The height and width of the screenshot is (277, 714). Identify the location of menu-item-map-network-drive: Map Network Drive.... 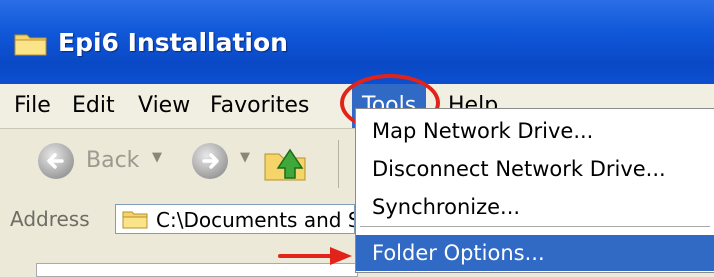
(535, 131).